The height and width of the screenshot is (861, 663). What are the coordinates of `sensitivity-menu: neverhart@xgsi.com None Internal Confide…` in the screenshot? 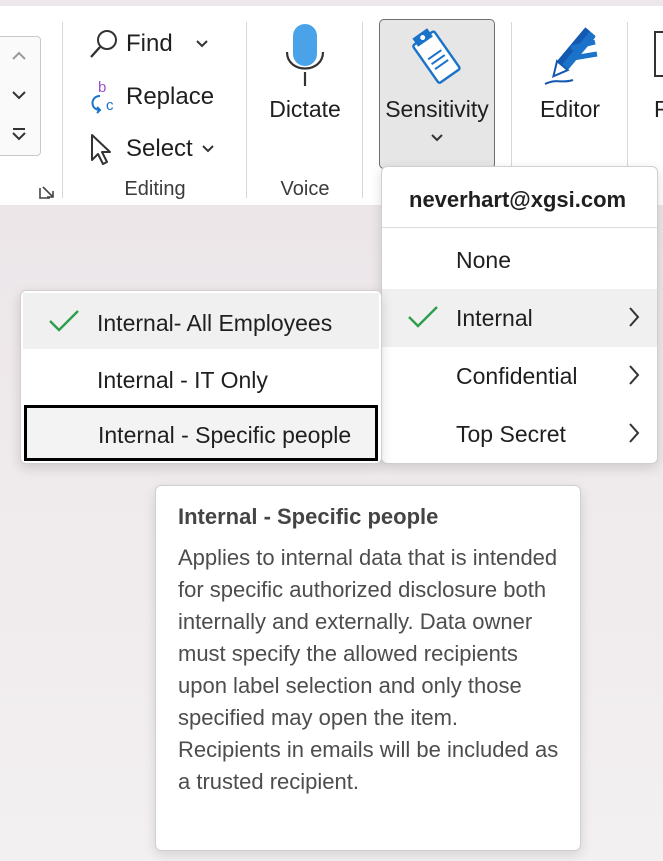 It's located at (519, 315).